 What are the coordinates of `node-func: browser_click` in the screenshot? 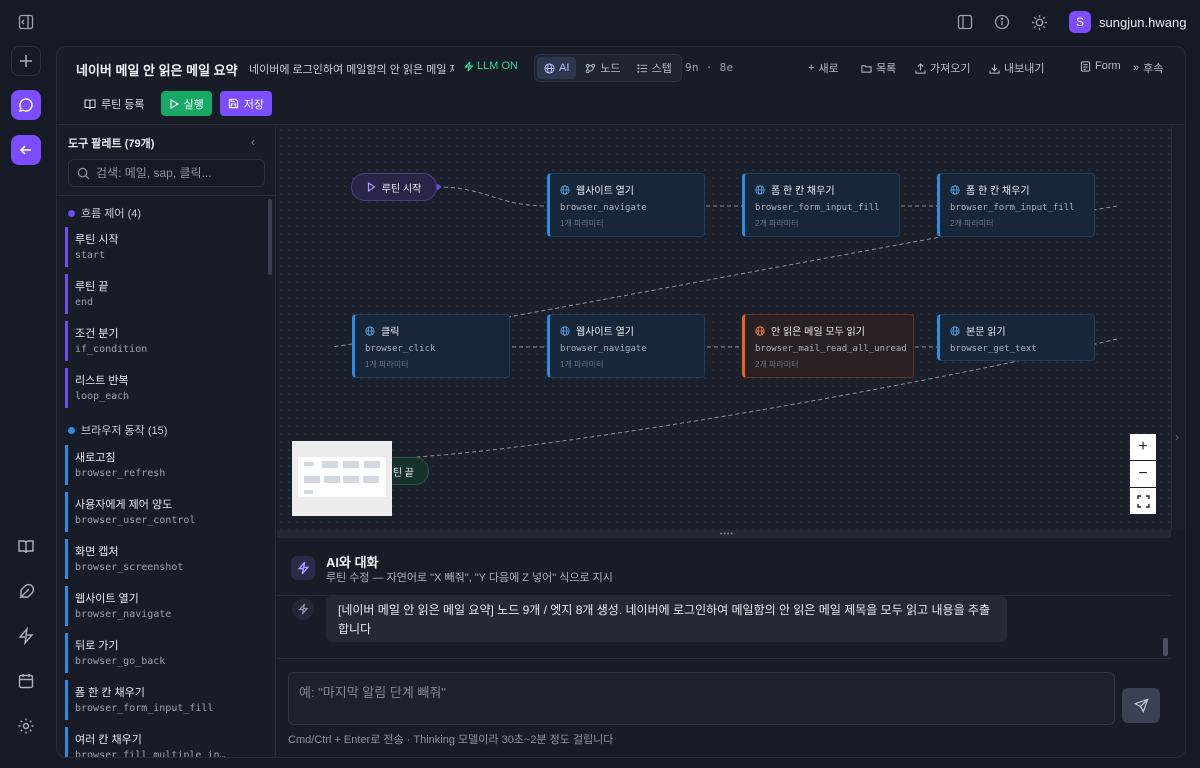 It's located at (400, 349).